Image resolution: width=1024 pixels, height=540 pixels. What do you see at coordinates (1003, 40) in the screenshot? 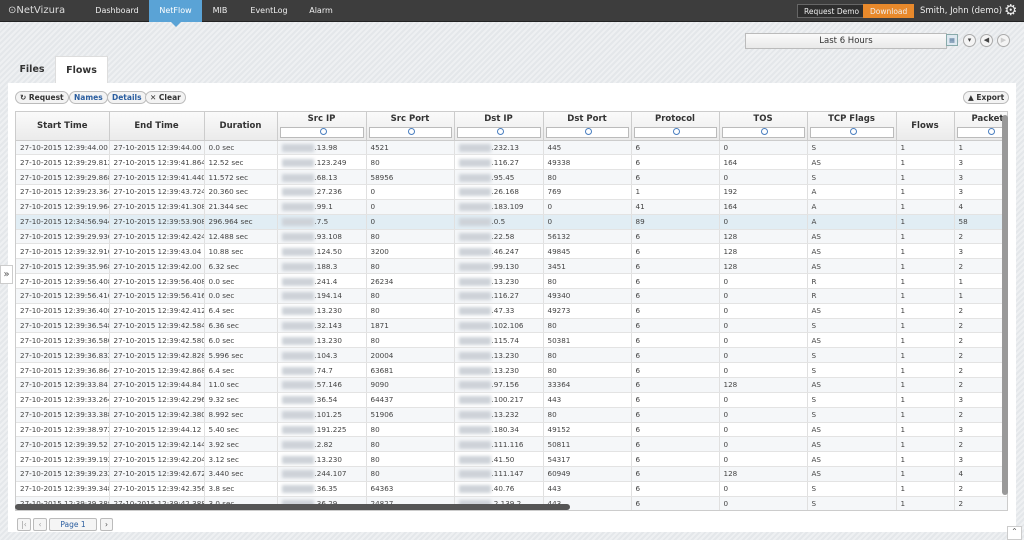
I see `next-period-icon: ▶` at bounding box center [1003, 40].